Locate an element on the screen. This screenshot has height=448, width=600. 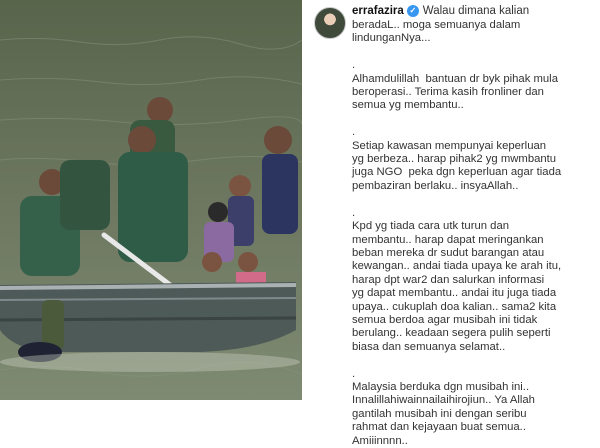
avatar is located at coordinates (330, 23).